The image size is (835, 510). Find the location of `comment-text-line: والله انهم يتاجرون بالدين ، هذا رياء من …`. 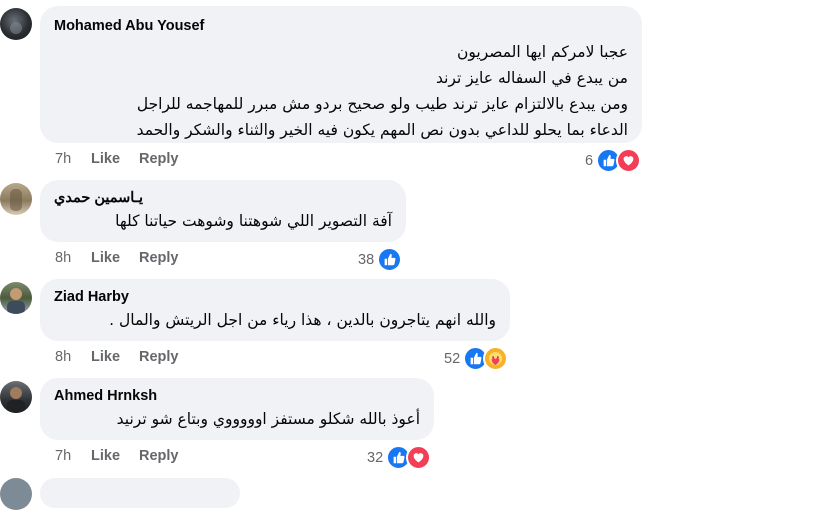

comment-text-line: والله انهم يتاجرون بالدين ، هذا رياء من … is located at coordinates (302, 320).